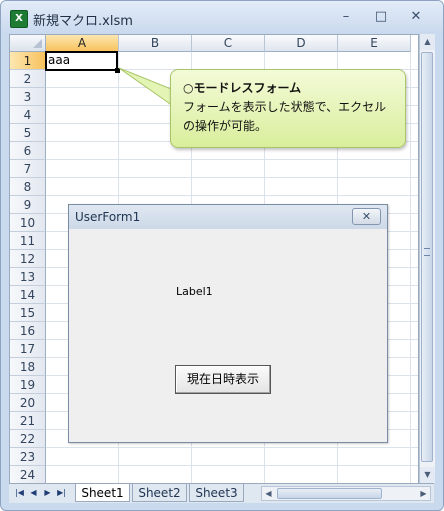 This screenshot has width=444, height=511. I want to click on row-header-14: 14, so click(28, 295).